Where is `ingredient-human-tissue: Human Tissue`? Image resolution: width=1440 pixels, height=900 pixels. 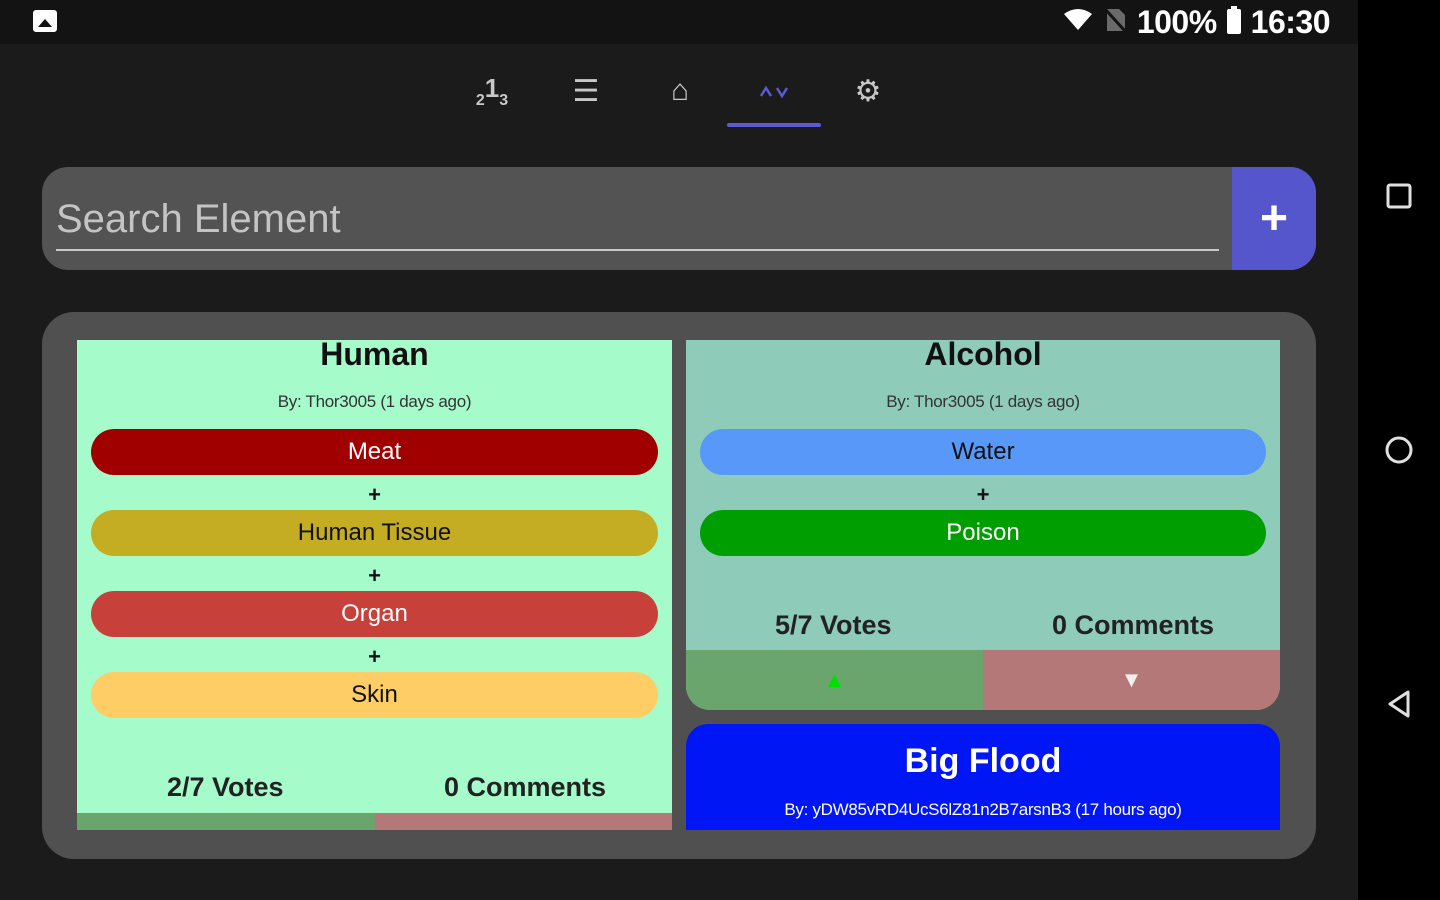 ingredient-human-tissue: Human Tissue is located at coordinates (374, 533).